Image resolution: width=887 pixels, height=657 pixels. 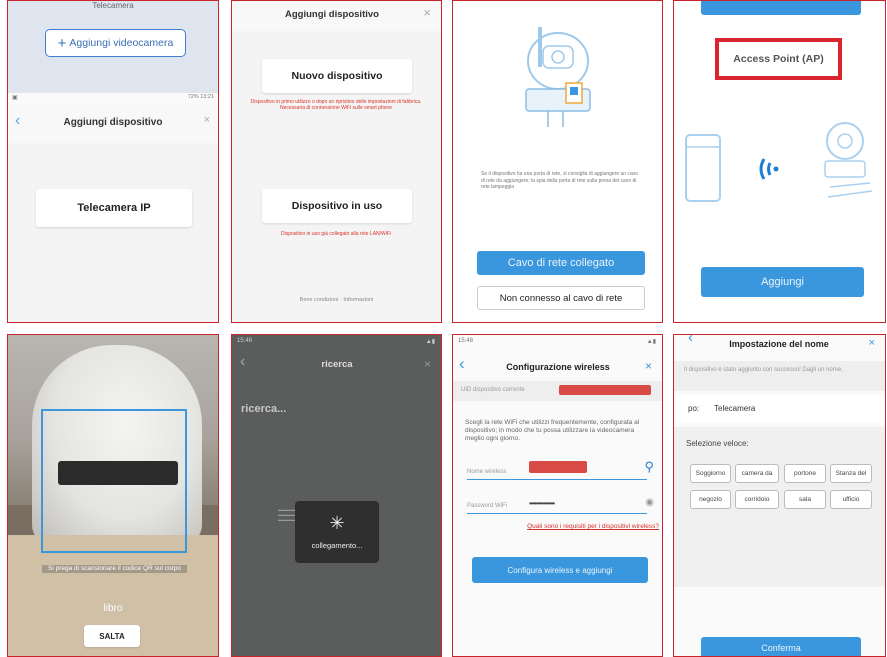 What do you see at coordinates (762, 169) in the screenshot?
I see `wifi-signal-icon` at bounding box center [762, 169].